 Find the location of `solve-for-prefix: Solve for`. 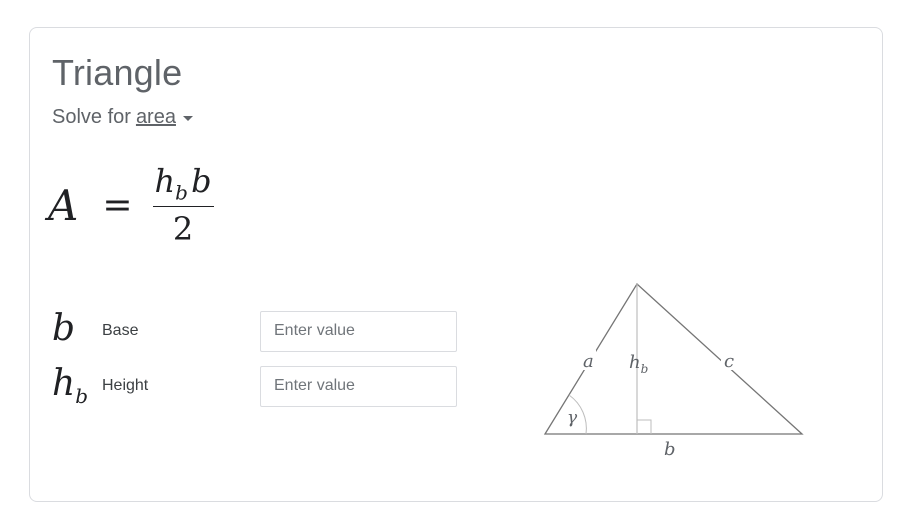

solve-for-prefix: Solve for is located at coordinates (91, 117).